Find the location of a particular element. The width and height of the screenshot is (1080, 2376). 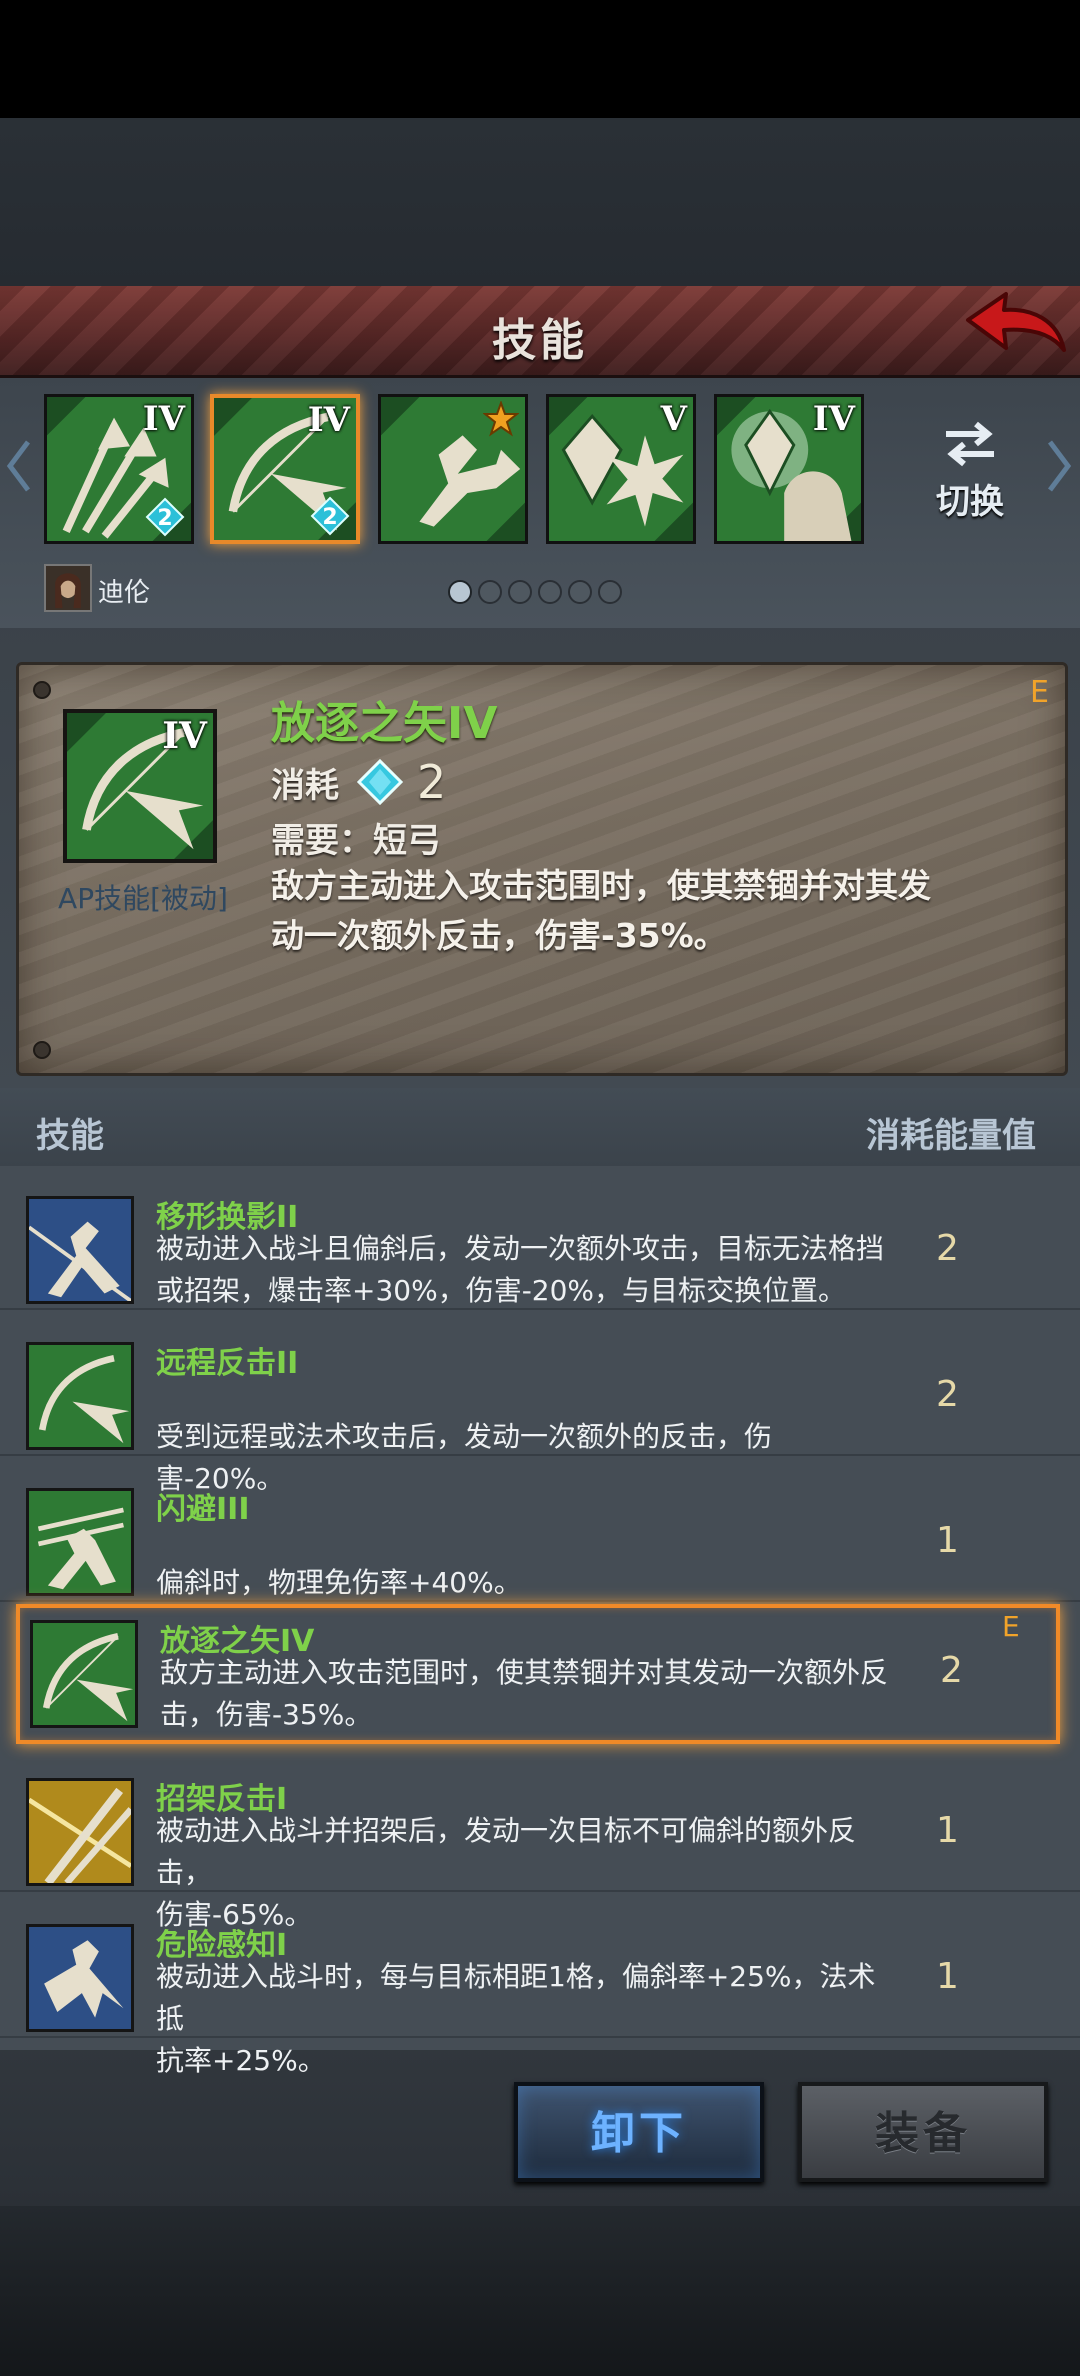

description-line: 敌方主动进入攻击范围时，使其禁锢并对其发动一次额外反 is located at coordinates (524, 1672).